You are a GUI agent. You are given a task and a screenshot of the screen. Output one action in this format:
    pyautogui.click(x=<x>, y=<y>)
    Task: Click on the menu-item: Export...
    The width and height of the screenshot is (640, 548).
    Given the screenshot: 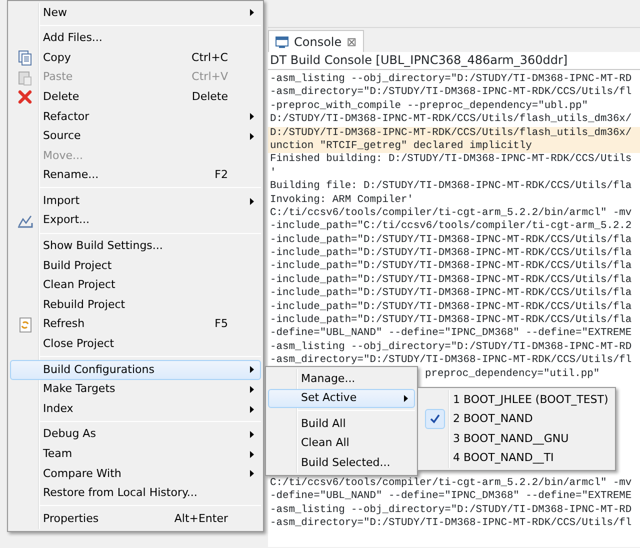 What is the action you would take?
    pyautogui.click(x=135, y=220)
    